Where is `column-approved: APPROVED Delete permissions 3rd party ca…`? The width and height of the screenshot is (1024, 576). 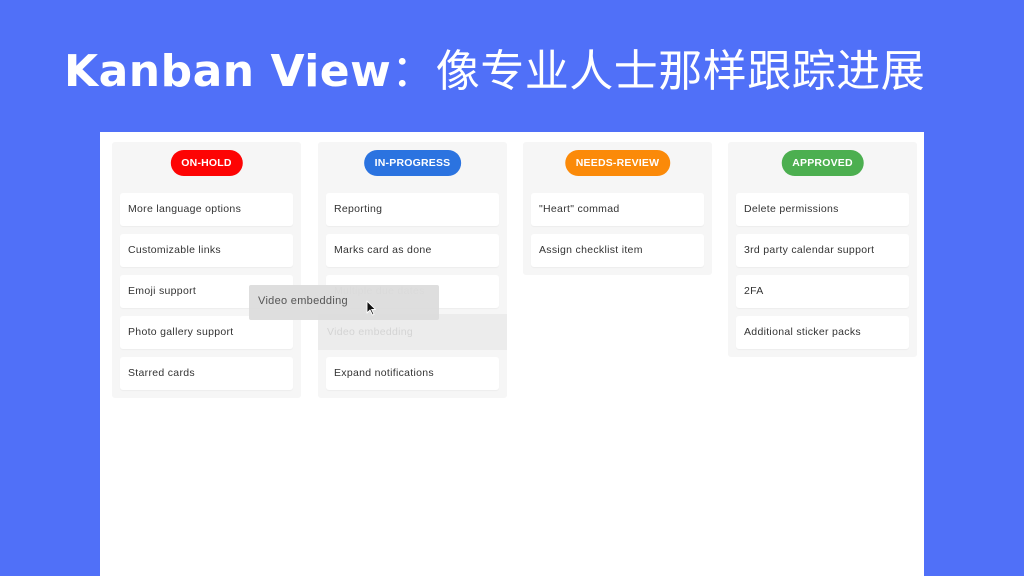
column-approved: APPROVED Delete permissions 3rd party ca… is located at coordinates (822, 249).